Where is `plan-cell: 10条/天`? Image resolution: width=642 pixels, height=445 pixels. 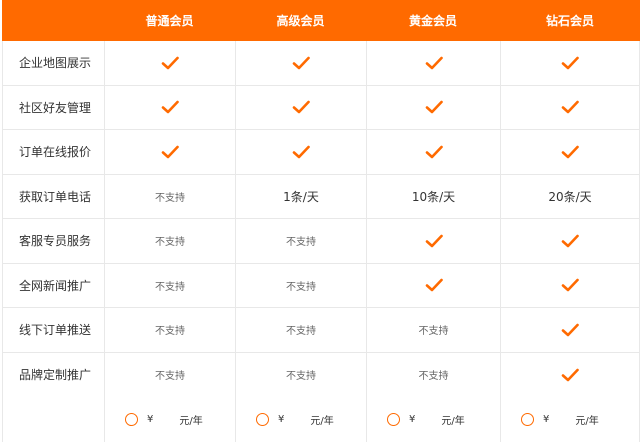 plan-cell: 10条/天 is located at coordinates (433, 196).